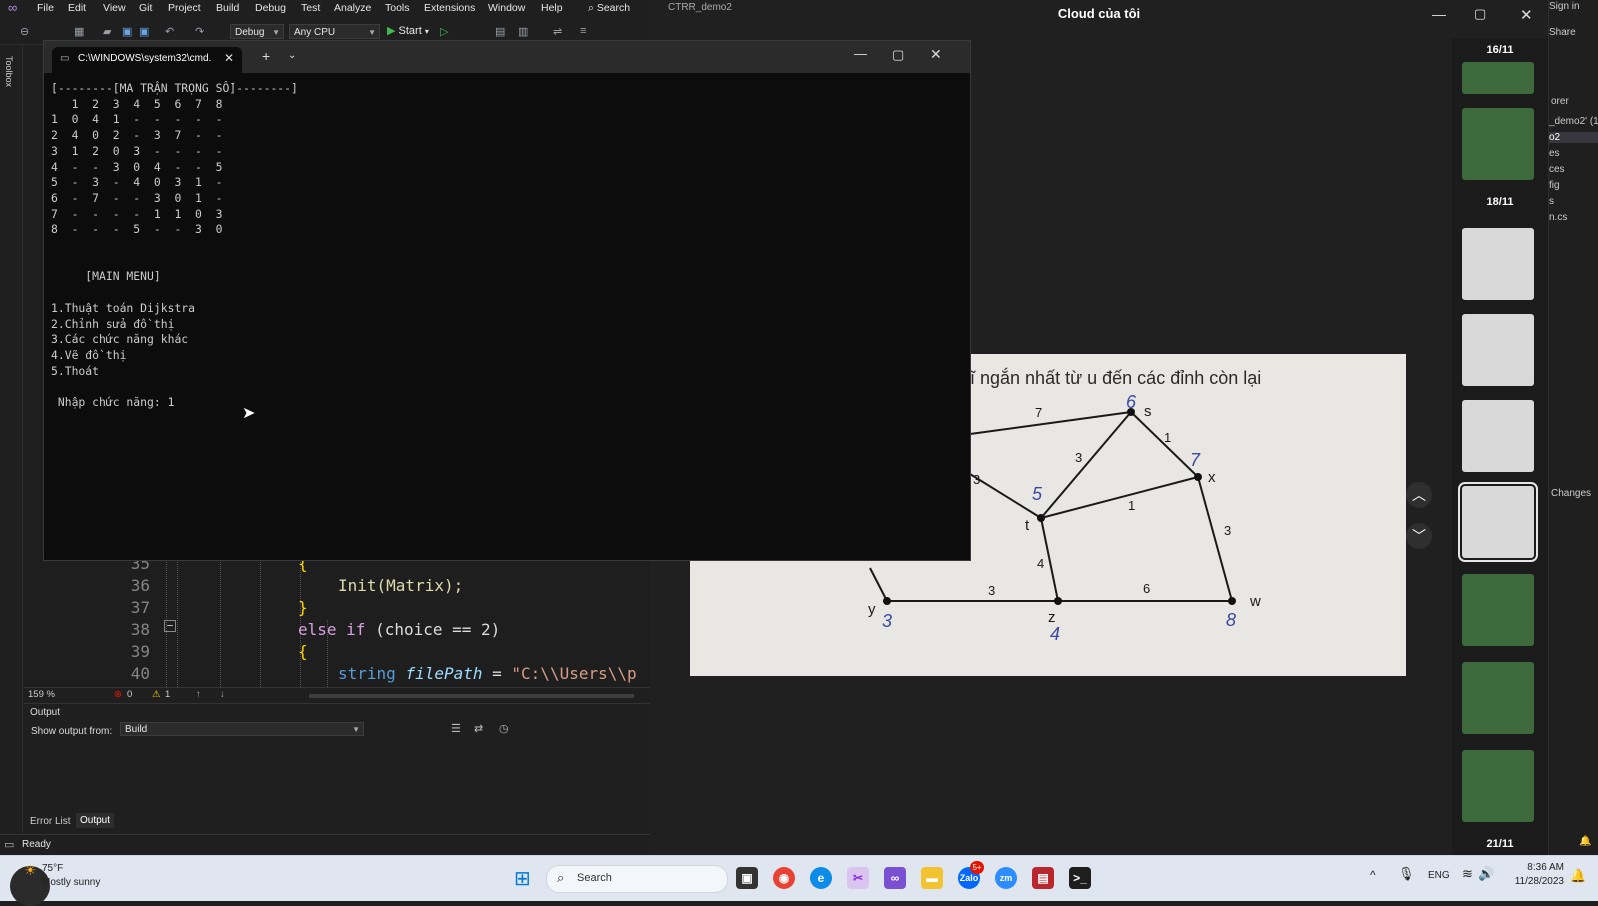 This screenshot has width=1598, height=906. Describe the element at coordinates (167, 694) in the screenshot. I see `warning-count: 1` at that location.